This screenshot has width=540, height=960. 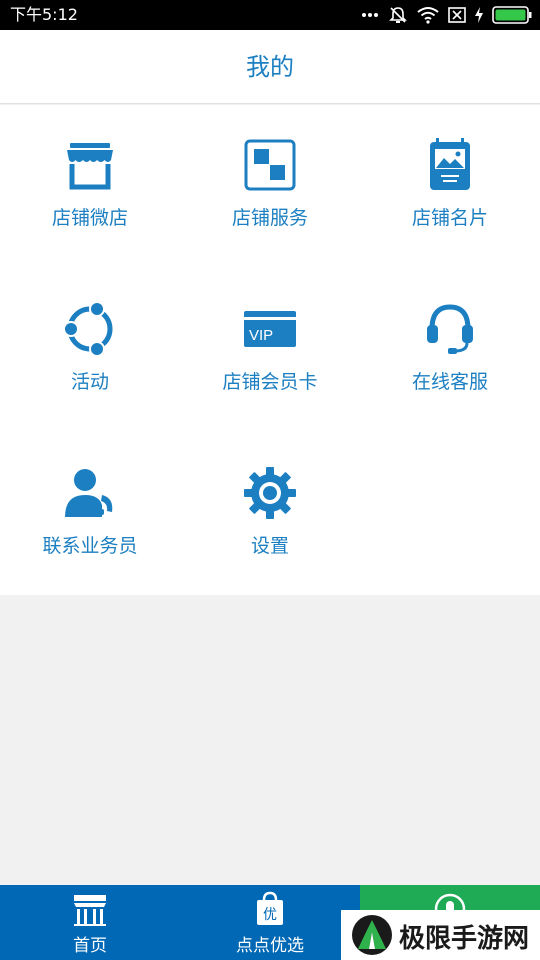 What do you see at coordinates (370, 15) in the screenshot?
I see `more-dots-icon` at bounding box center [370, 15].